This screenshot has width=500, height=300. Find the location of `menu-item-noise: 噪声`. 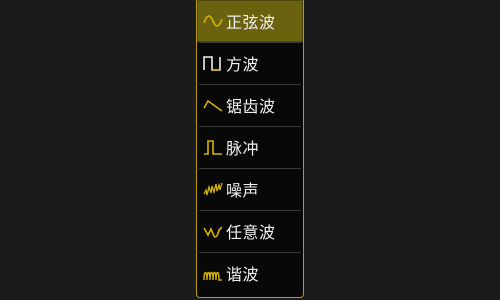

menu-item-noise: 噪声 is located at coordinates (250, 189).